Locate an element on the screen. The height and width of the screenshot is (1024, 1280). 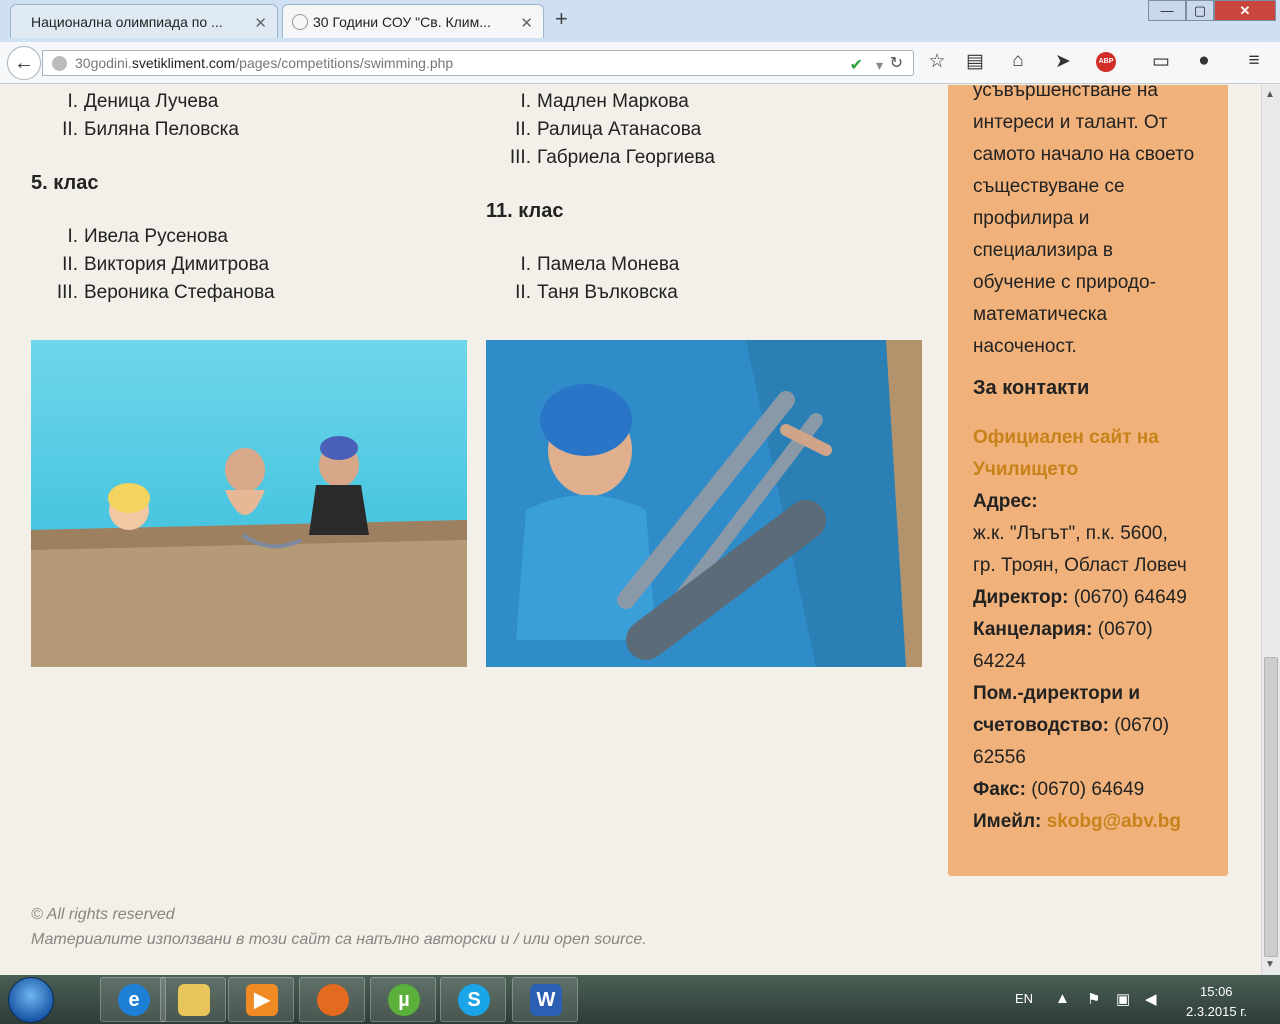
internet-explorer-icon: e is located at coordinates (134, 1000).